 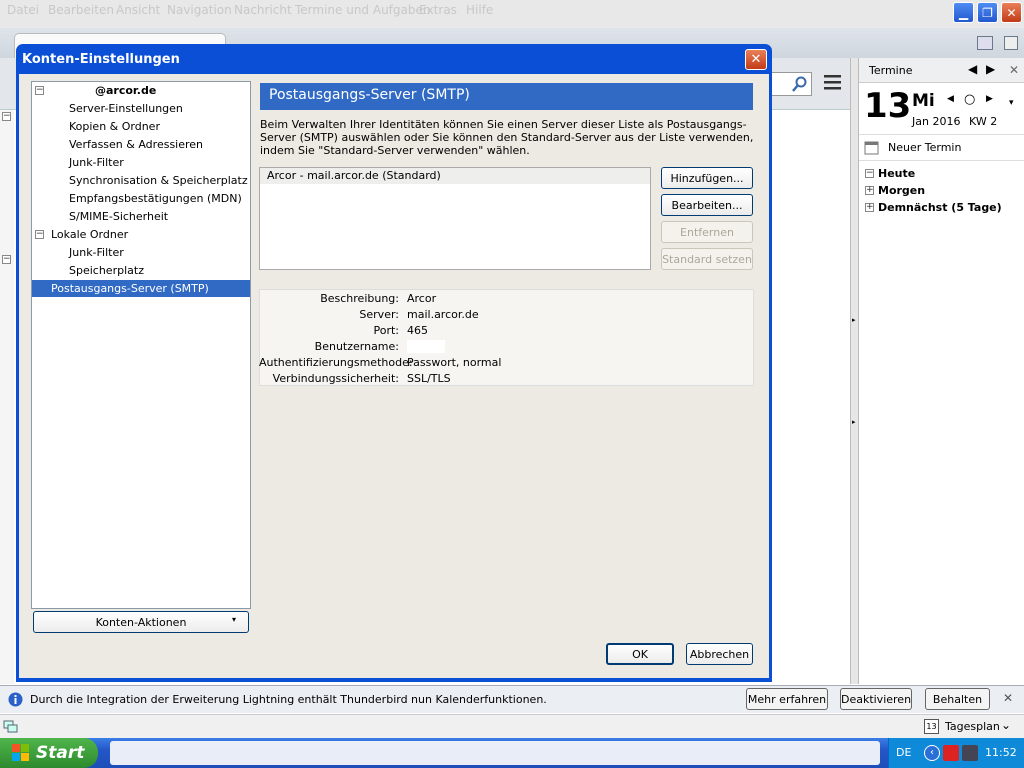 I want to click on chevron-down-icon: ⌄, so click(x=1006, y=725).